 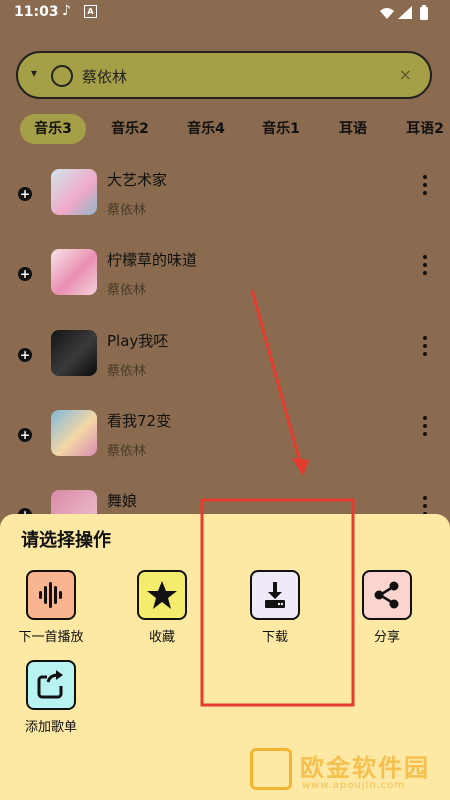 What do you see at coordinates (387, 595) in the screenshot?
I see `share-icon` at bounding box center [387, 595].